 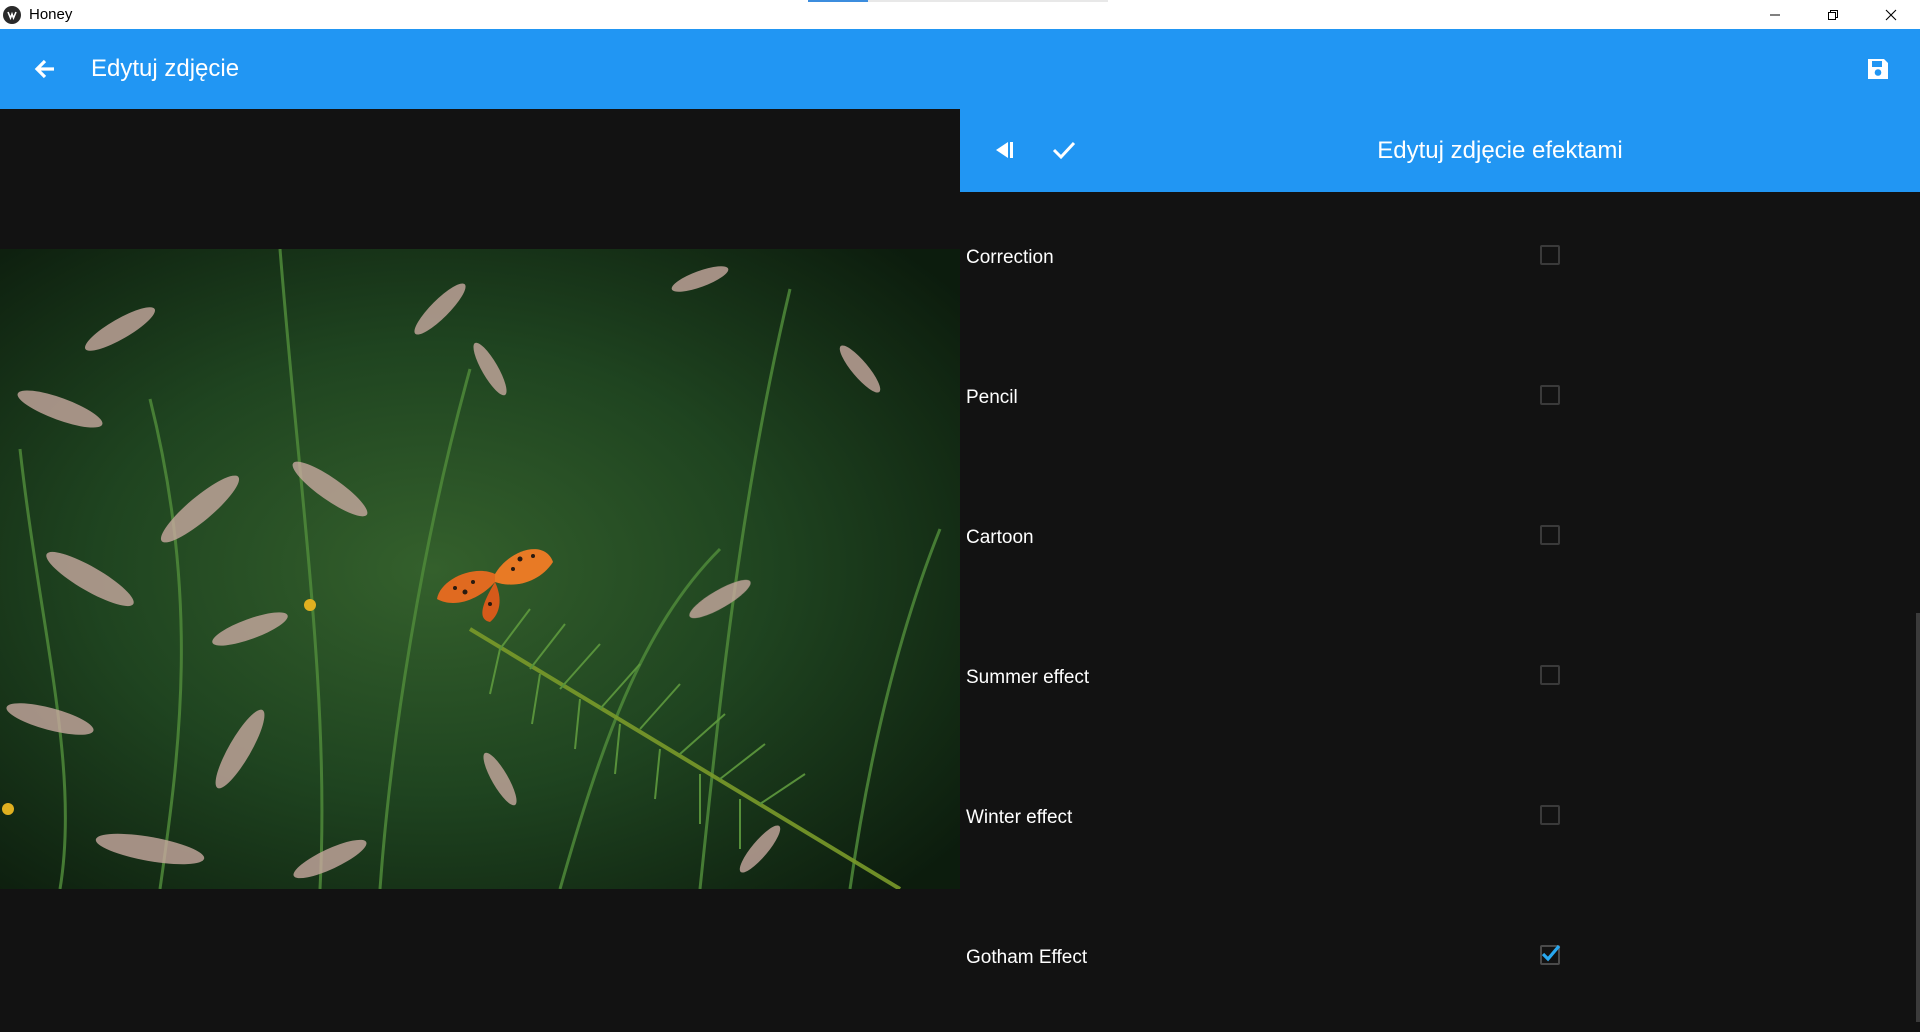 I want to click on effect-row-cartoon: Cartoon, so click(x=1440, y=542).